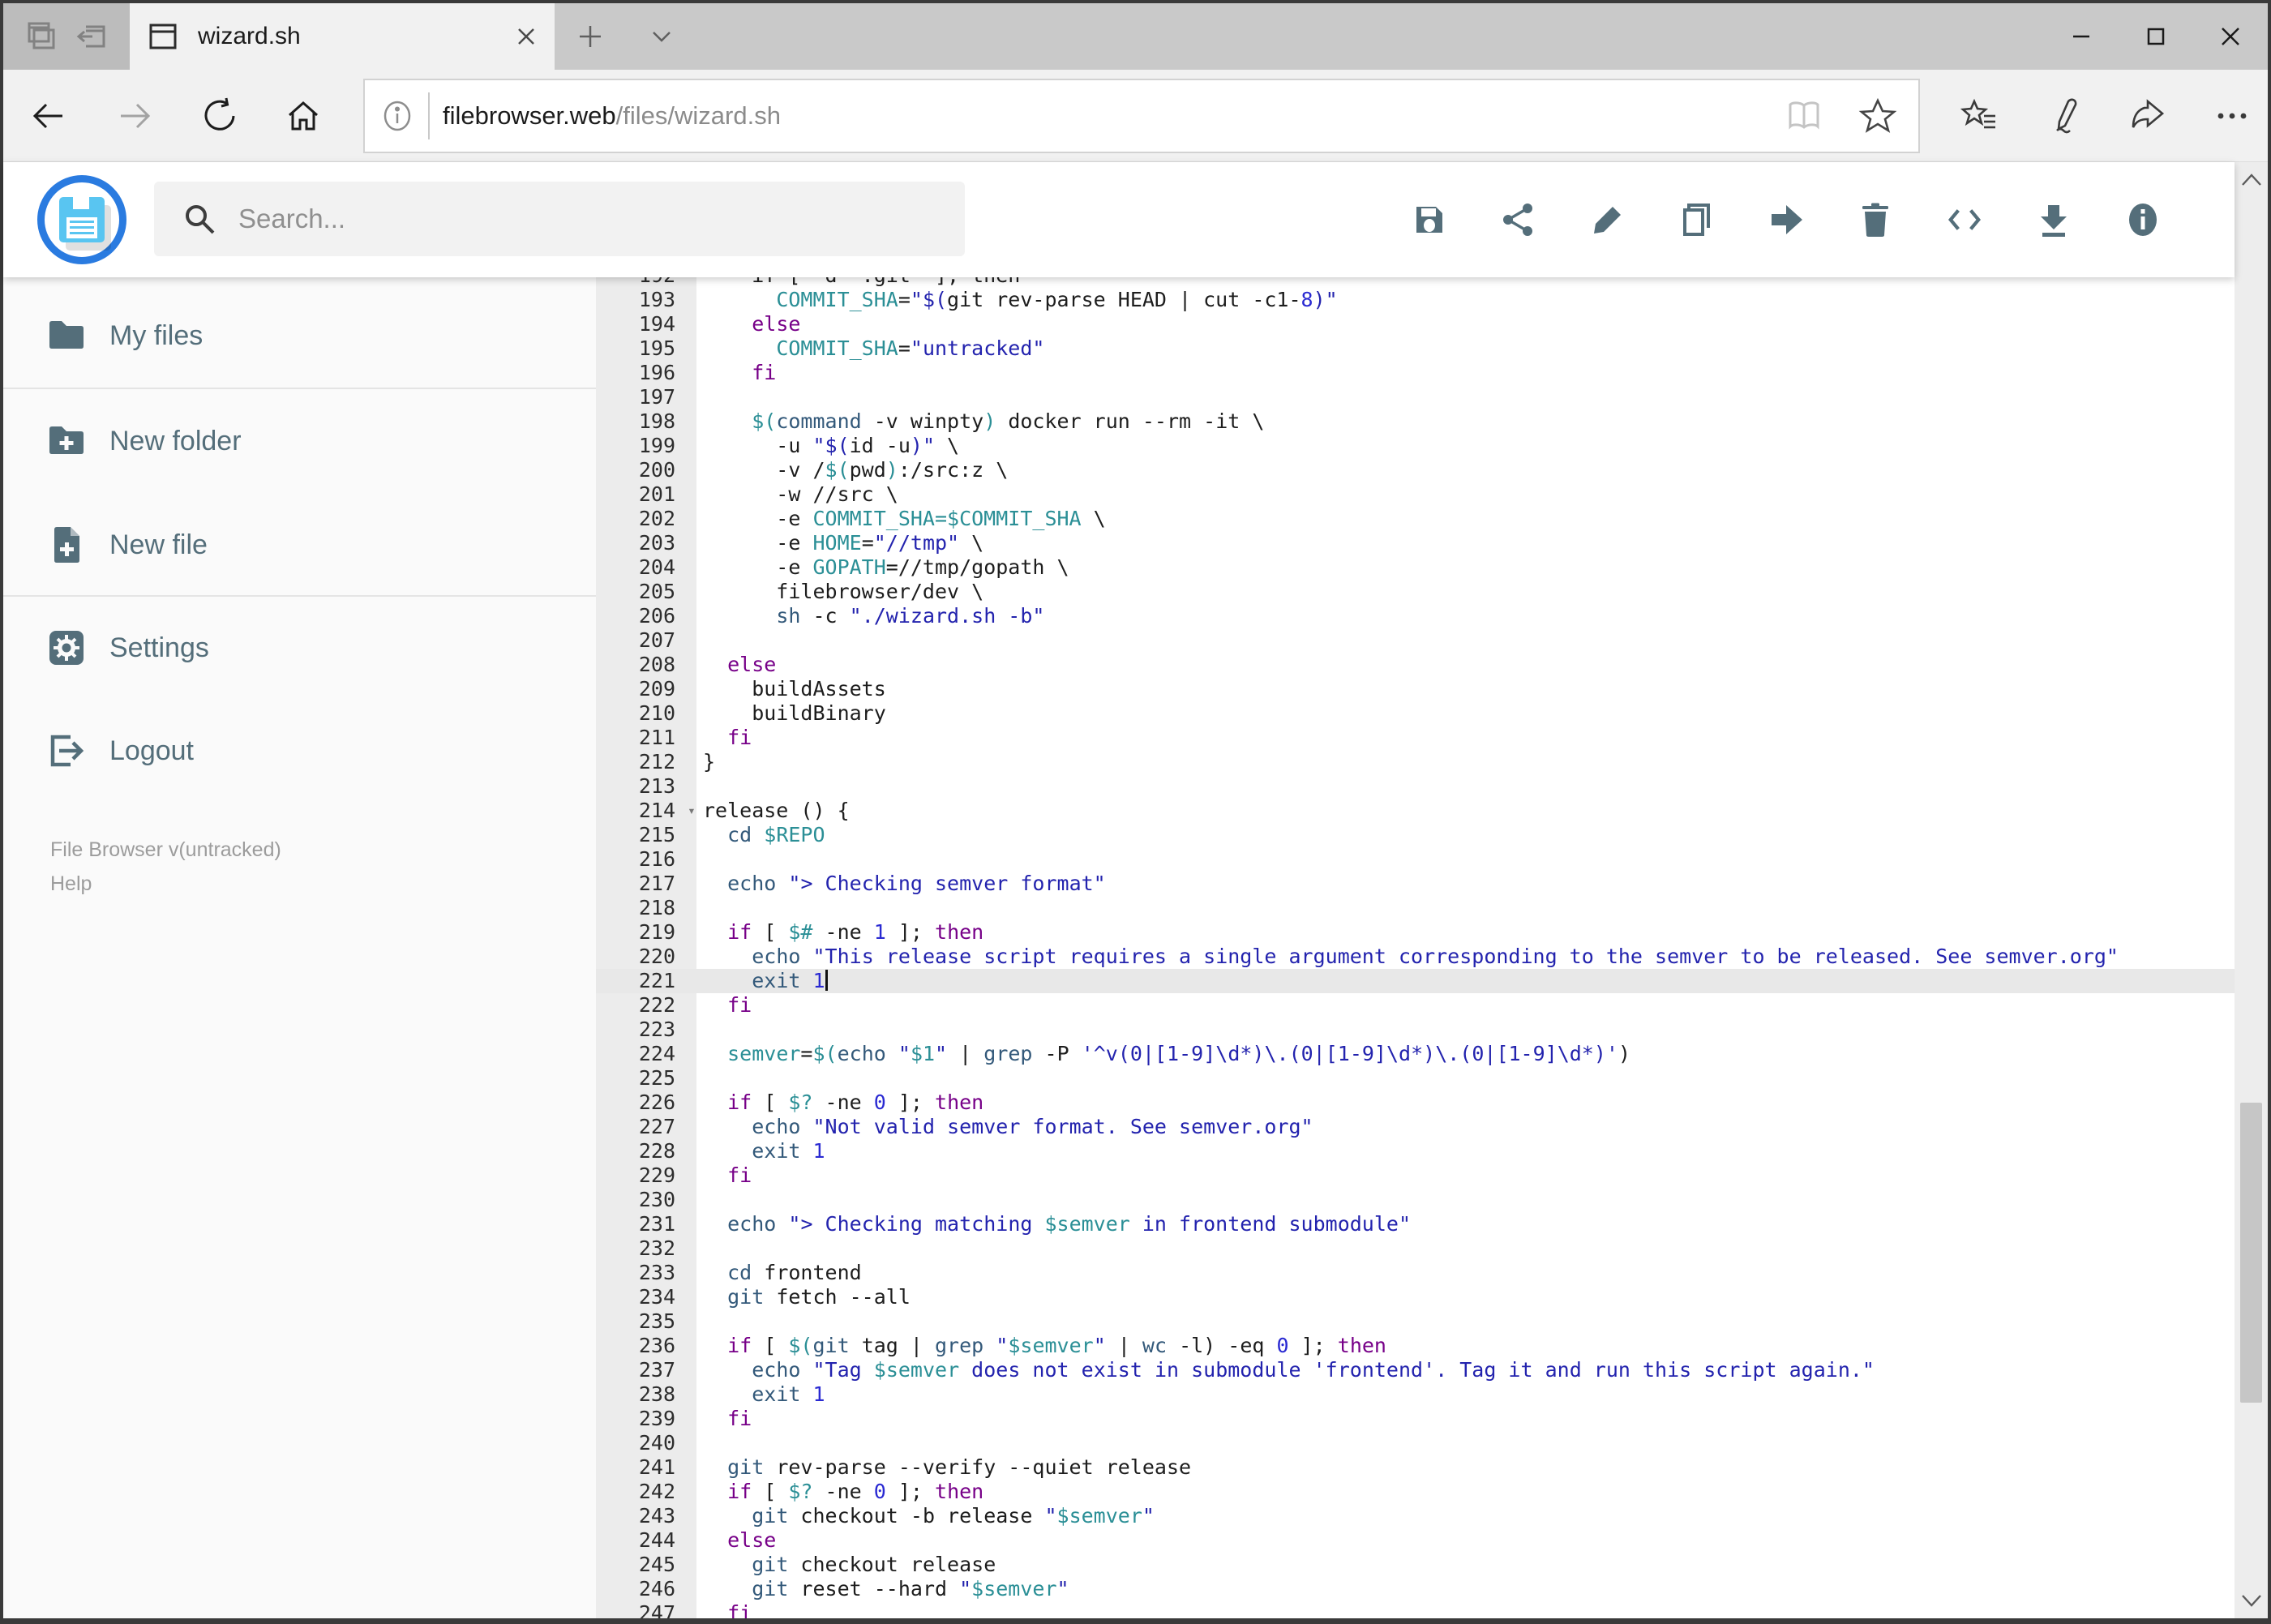  Describe the element at coordinates (299, 751) in the screenshot. I see `sidebar-item-logout: Logout` at that location.